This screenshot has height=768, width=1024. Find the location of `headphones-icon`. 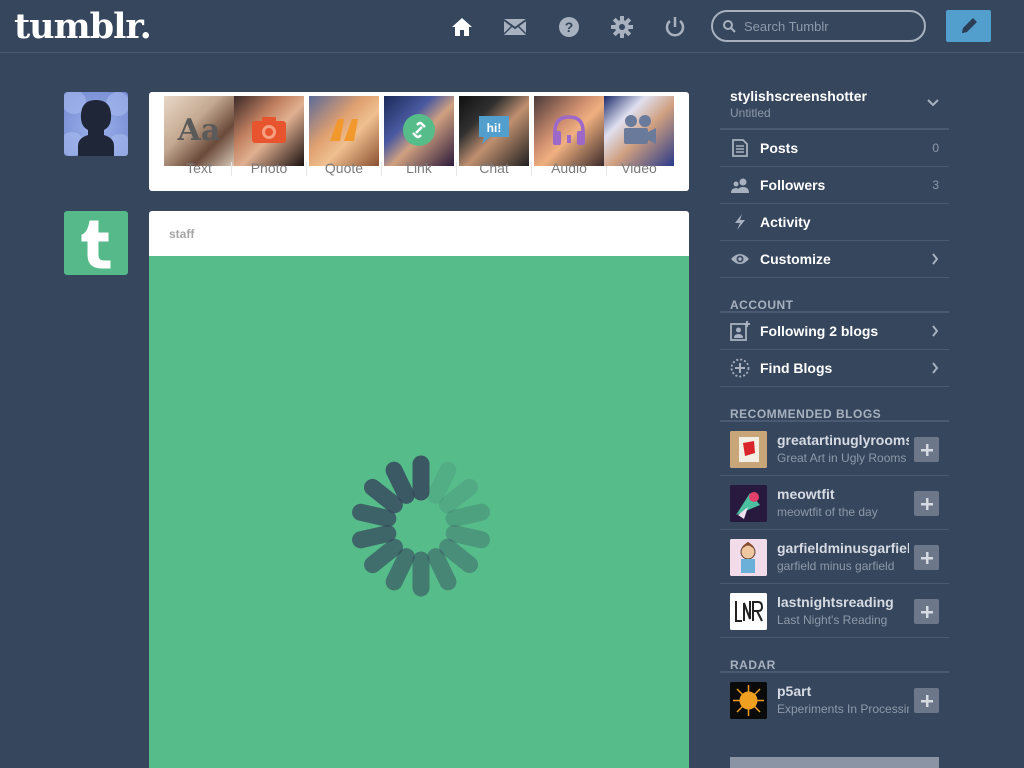

headphones-icon is located at coordinates (569, 130).